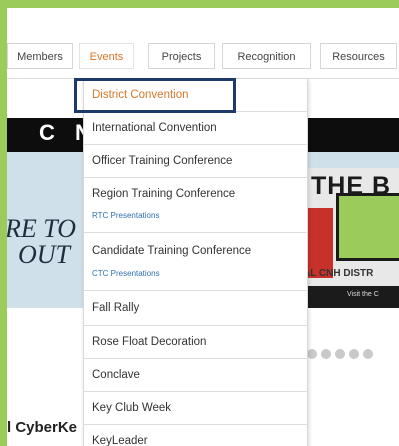  I want to click on dropdown-item-rose-float: Rose Float Decoration, so click(195, 342).